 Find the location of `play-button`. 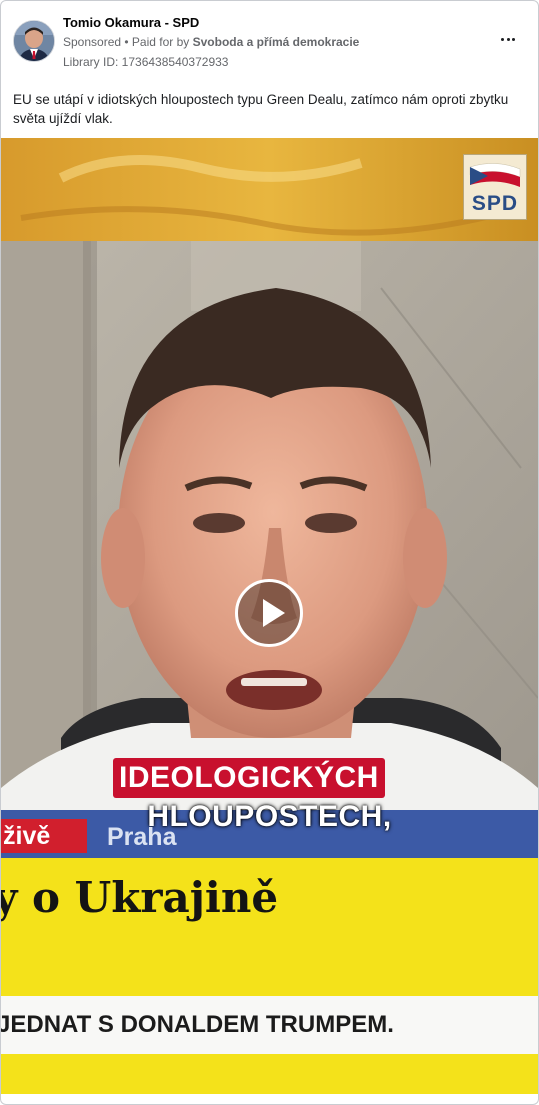

play-button is located at coordinates (269, 613).